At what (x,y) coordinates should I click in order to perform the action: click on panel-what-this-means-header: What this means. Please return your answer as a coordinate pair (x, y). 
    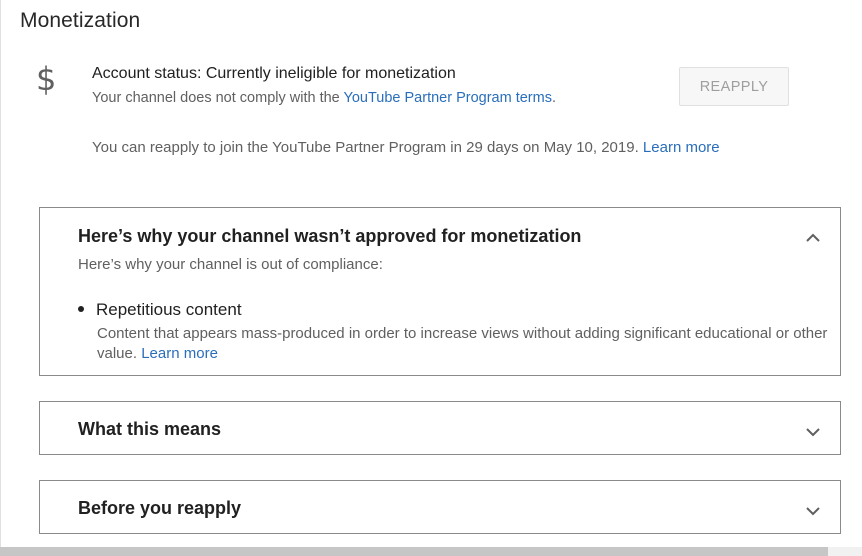
    Looking at the image, I should click on (149, 429).